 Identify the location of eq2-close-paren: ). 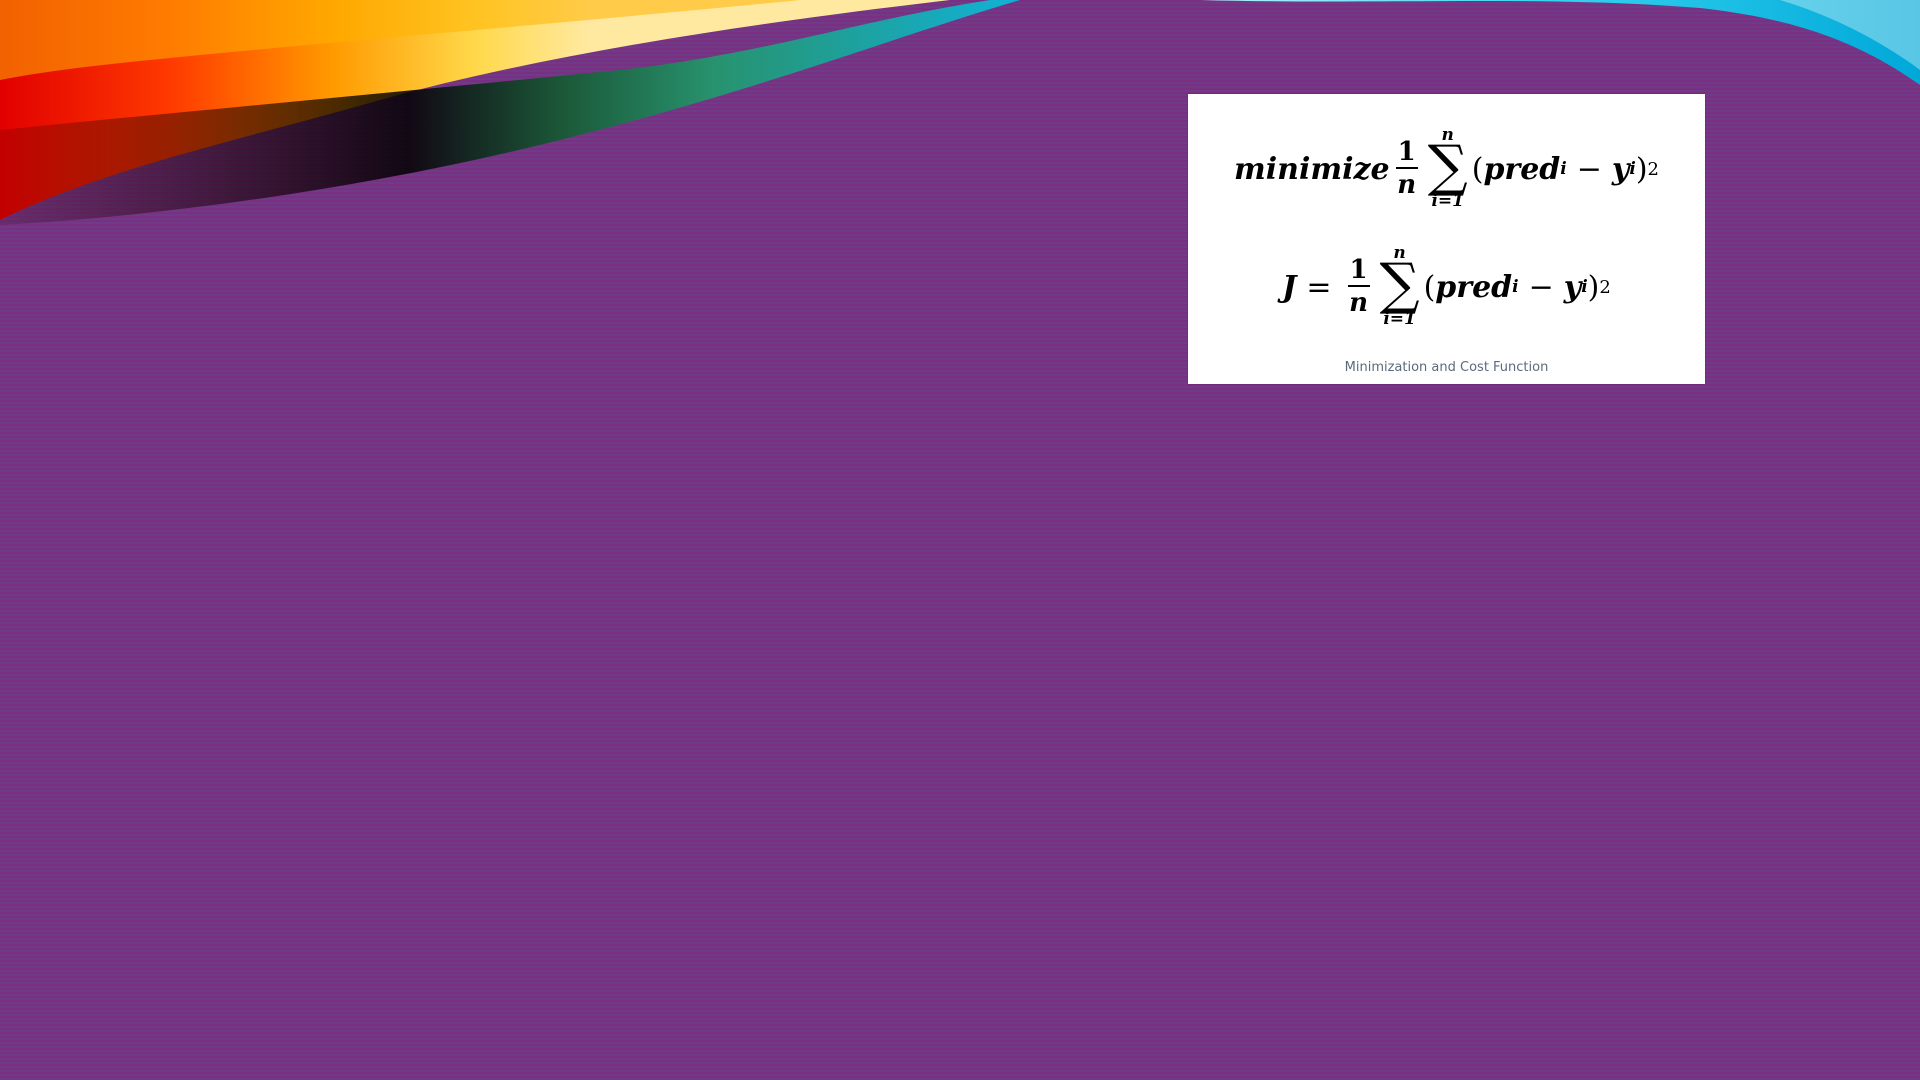
(1593, 287).